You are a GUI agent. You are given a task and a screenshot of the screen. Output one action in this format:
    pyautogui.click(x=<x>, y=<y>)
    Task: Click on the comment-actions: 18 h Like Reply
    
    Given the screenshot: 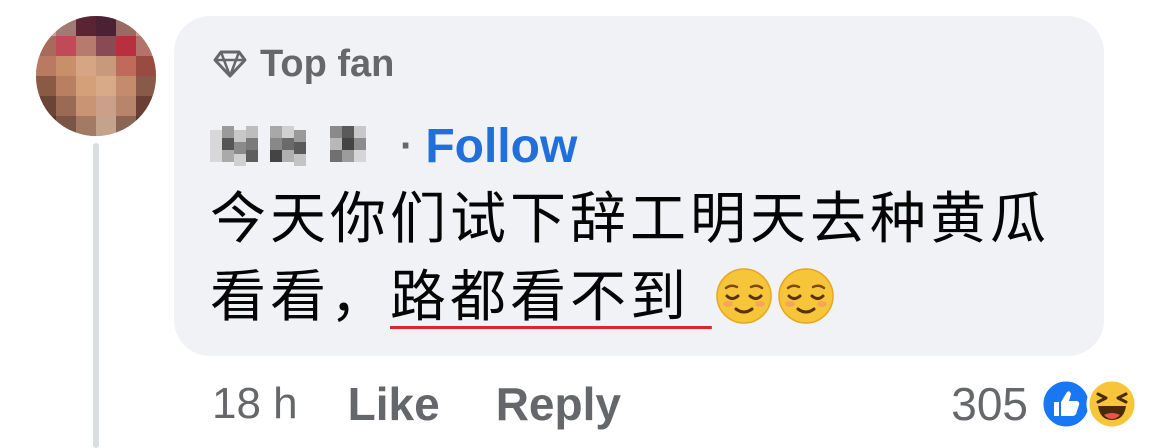 What is the action you would take?
    pyautogui.click(x=416, y=404)
    